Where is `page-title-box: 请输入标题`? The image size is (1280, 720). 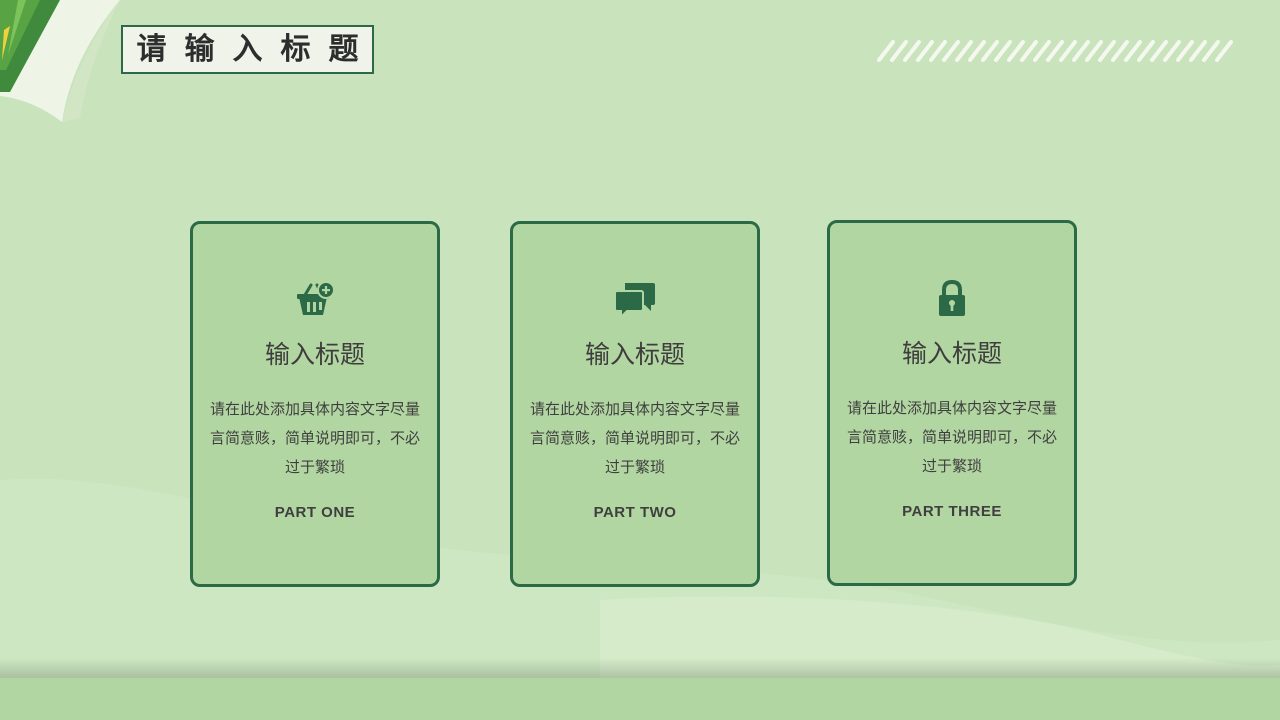
page-title-box: 请输入标题 is located at coordinates (247, 49).